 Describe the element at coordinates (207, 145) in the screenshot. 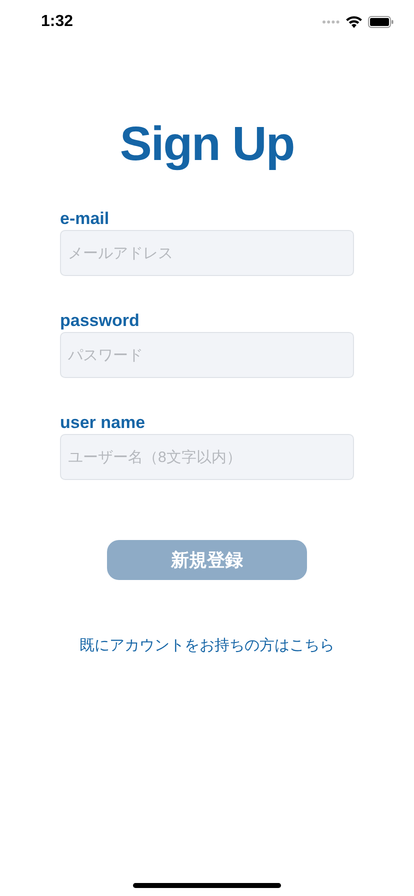

I see `page-title: Sign Up` at that location.